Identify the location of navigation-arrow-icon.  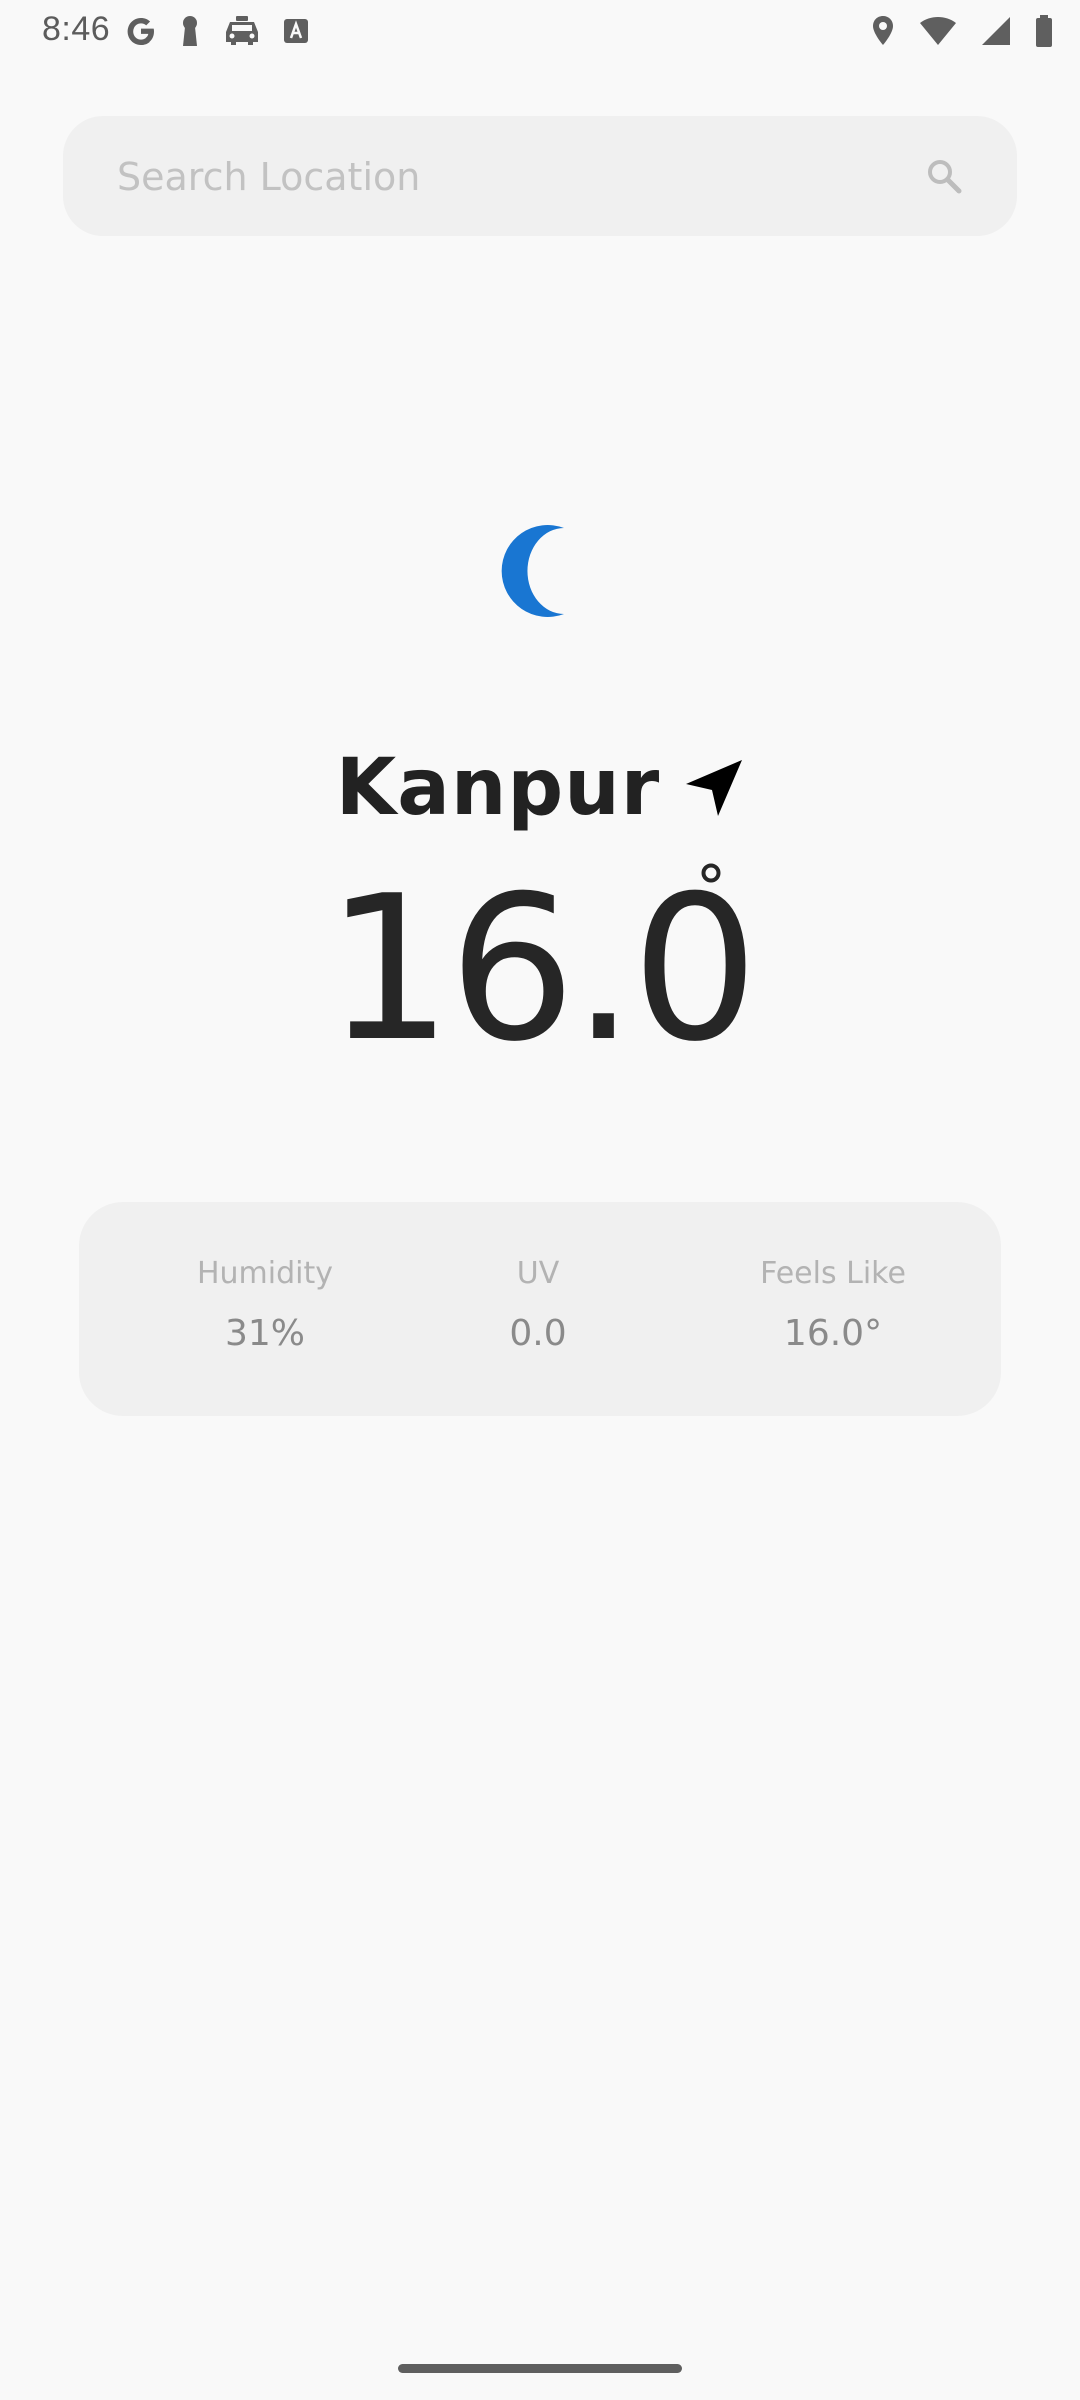
(714, 788).